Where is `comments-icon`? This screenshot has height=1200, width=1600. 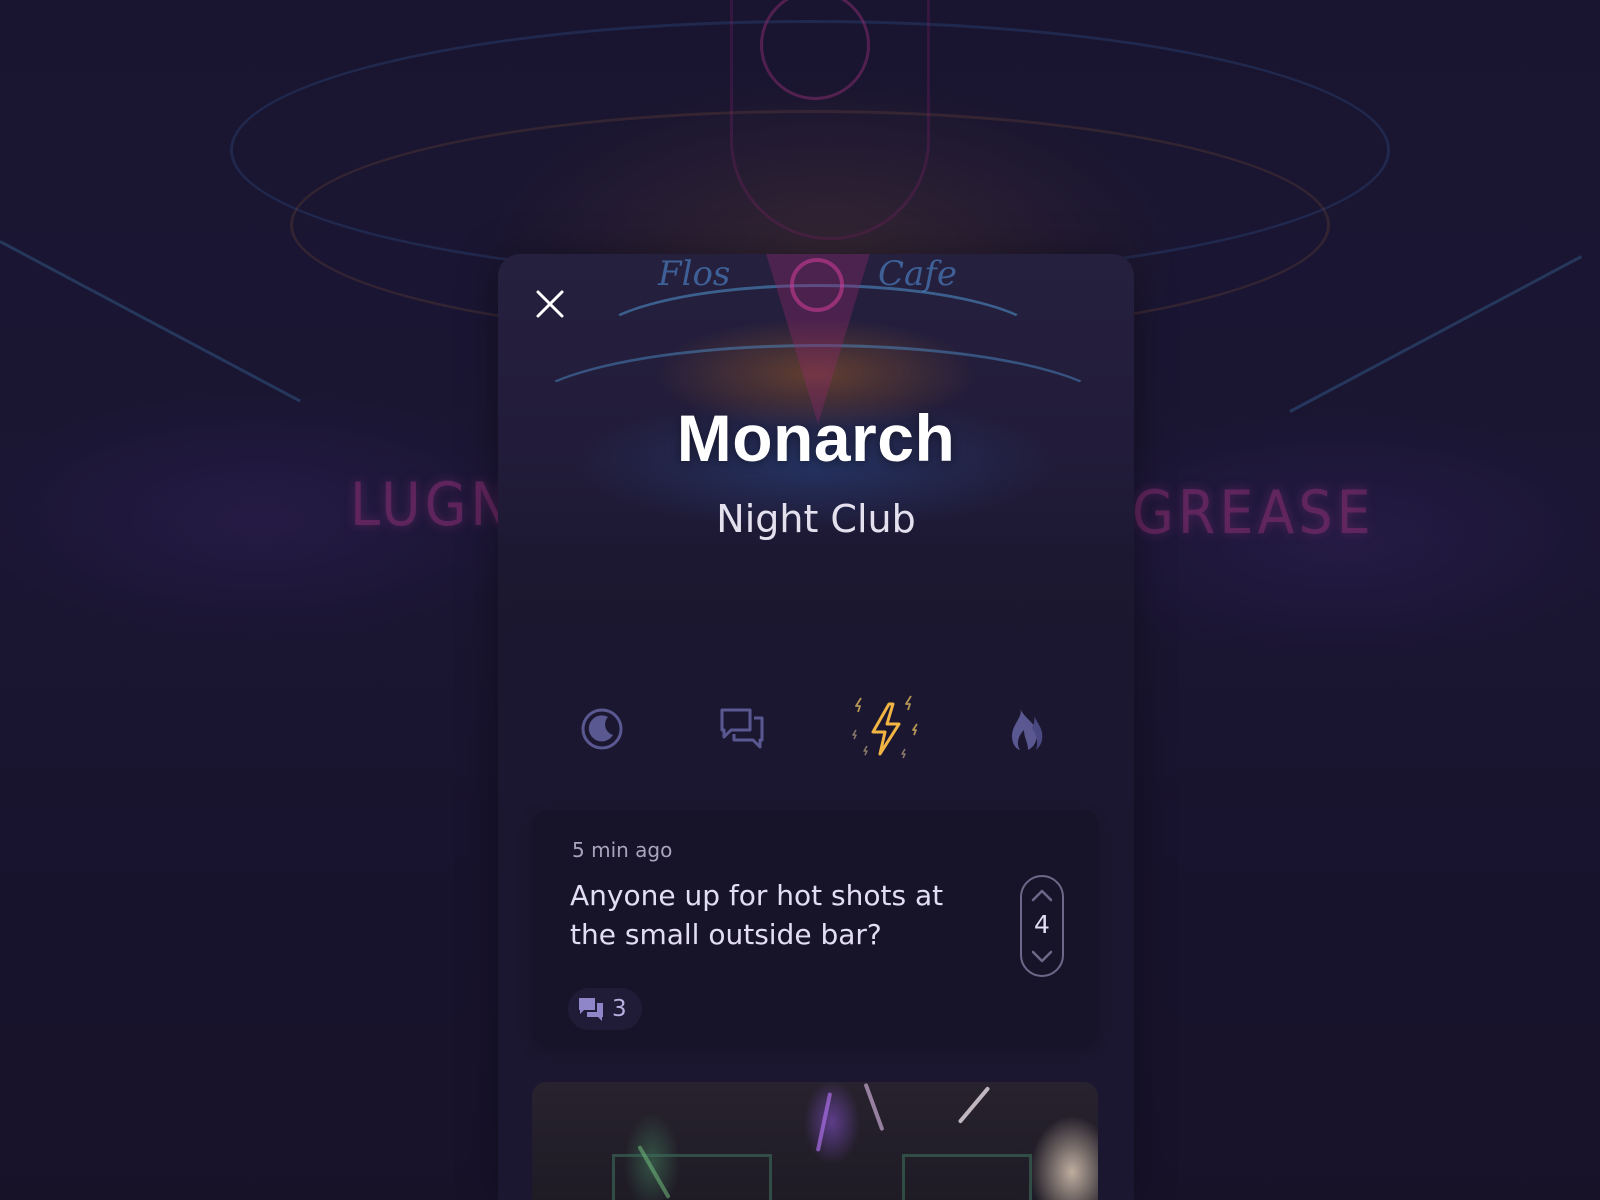 comments-icon is located at coordinates (591, 1009).